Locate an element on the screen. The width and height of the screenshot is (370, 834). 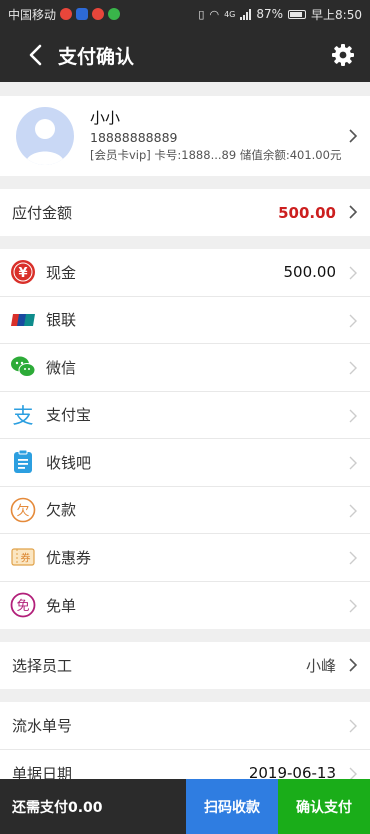
debt-icon: 欠 is located at coordinates (23, 510).